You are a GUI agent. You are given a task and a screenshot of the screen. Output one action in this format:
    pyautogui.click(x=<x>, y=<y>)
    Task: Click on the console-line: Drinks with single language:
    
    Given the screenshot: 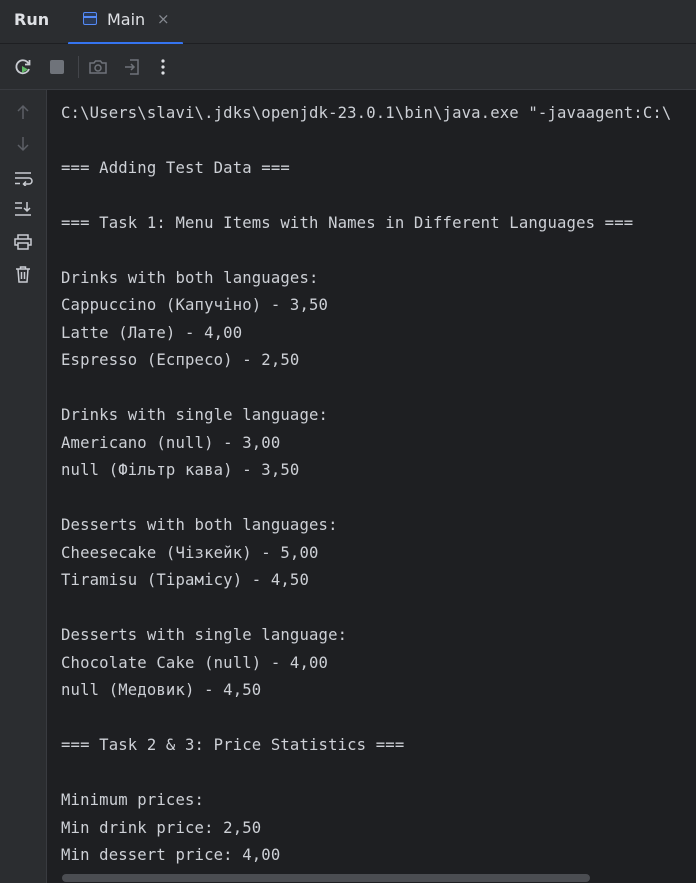 What is the action you would take?
    pyautogui.click(x=195, y=415)
    